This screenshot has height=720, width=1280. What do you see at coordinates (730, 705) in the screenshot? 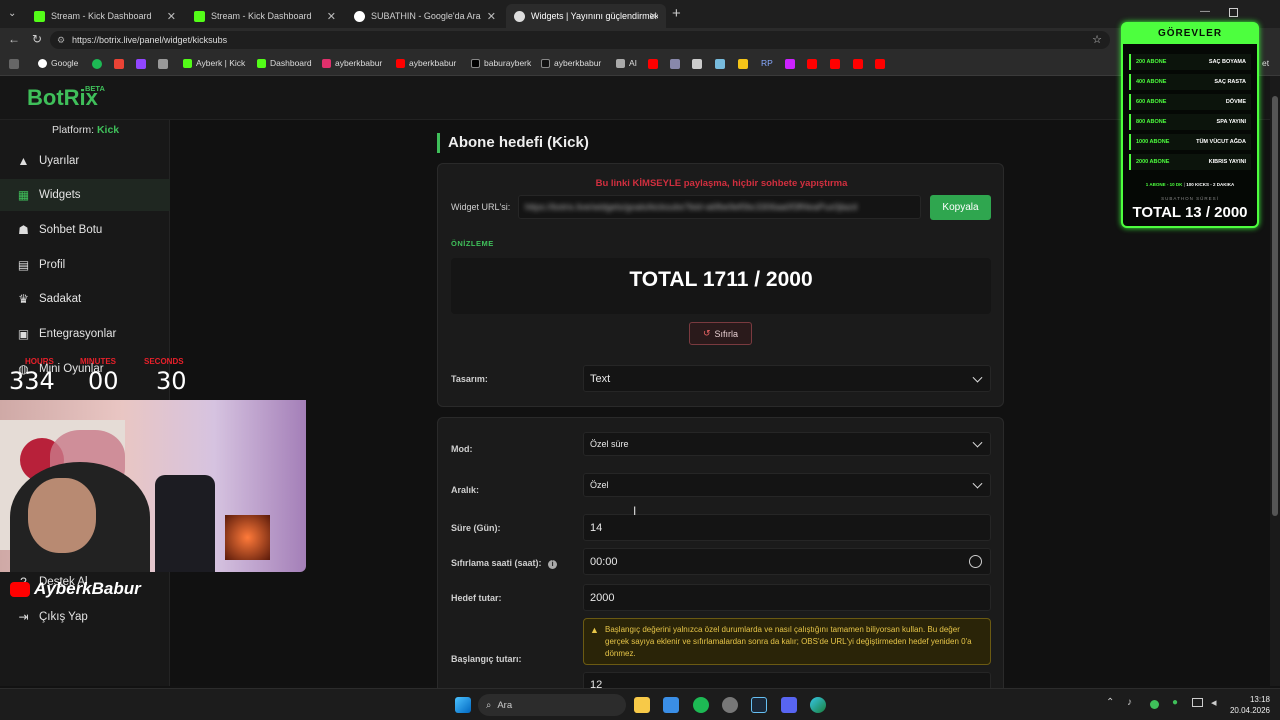
I see `app-icon` at bounding box center [730, 705].